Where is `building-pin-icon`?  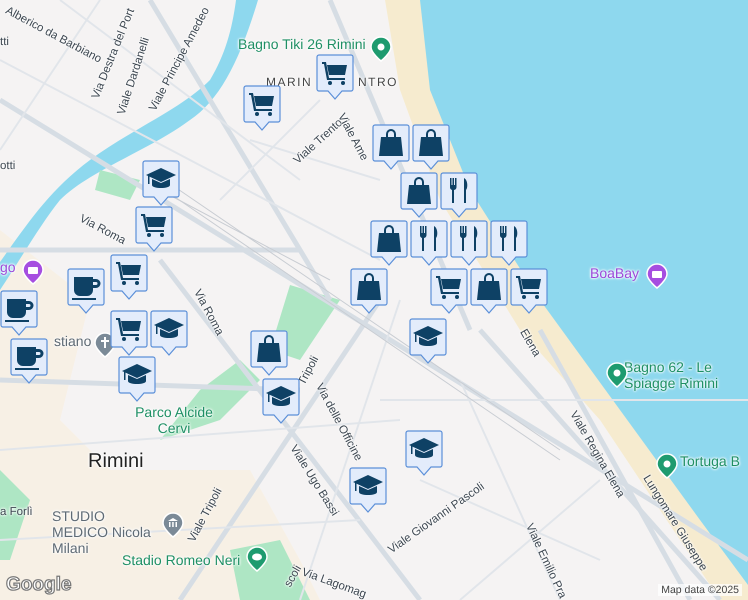
building-pin-icon is located at coordinates (173, 525).